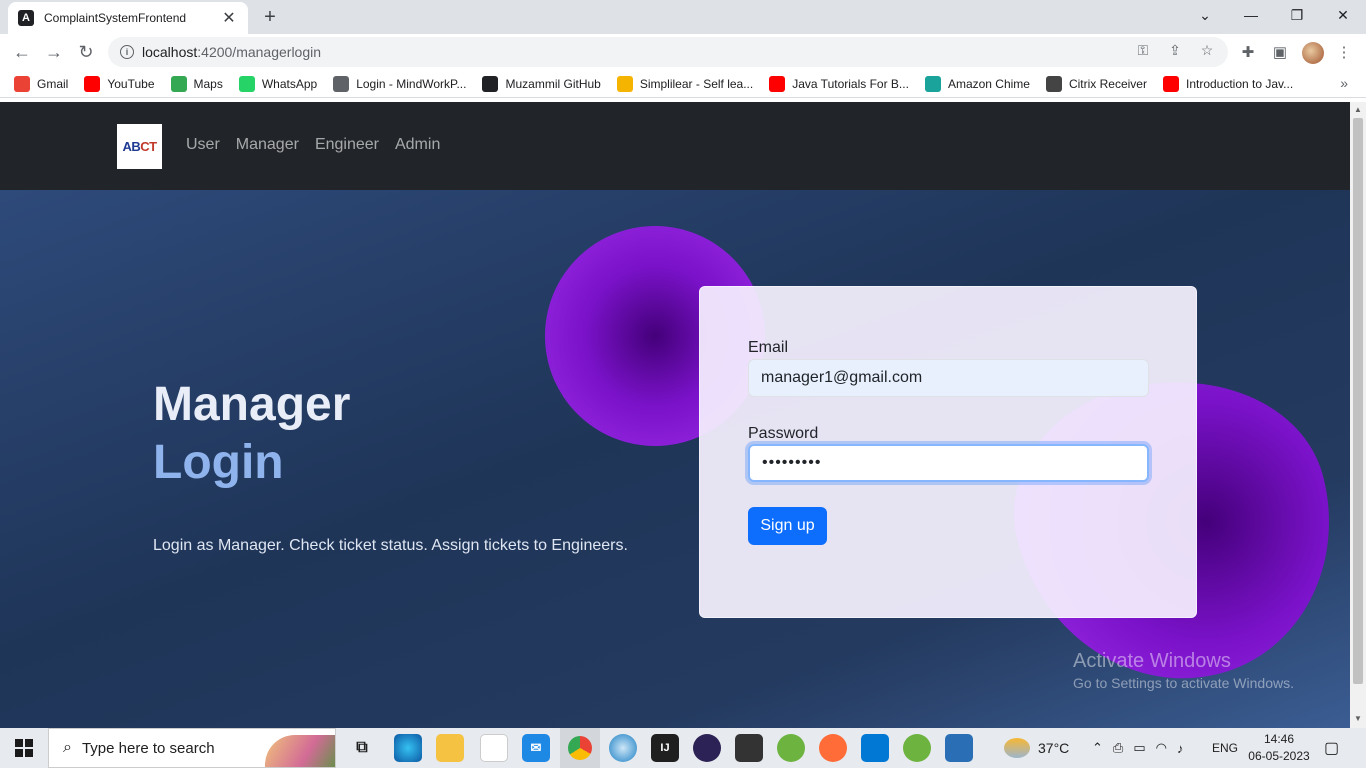 Image resolution: width=1366 pixels, height=768 pixels. I want to click on menu-icon: ⋮, so click(1344, 52).